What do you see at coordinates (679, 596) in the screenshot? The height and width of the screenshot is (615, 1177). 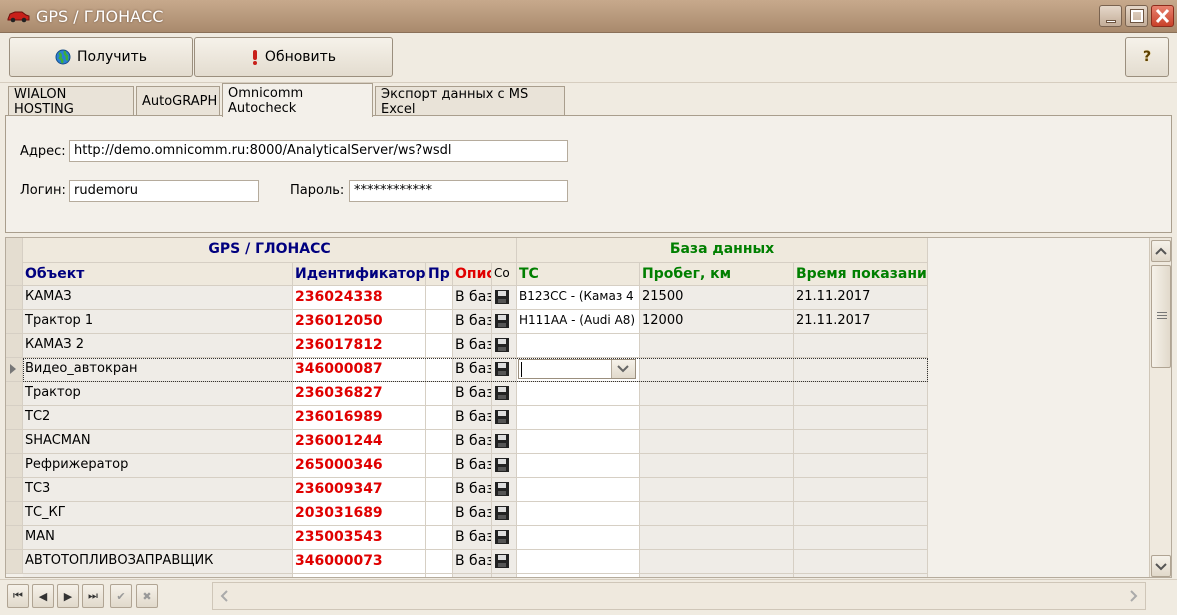 I see `horizontal-scrollbar` at bounding box center [679, 596].